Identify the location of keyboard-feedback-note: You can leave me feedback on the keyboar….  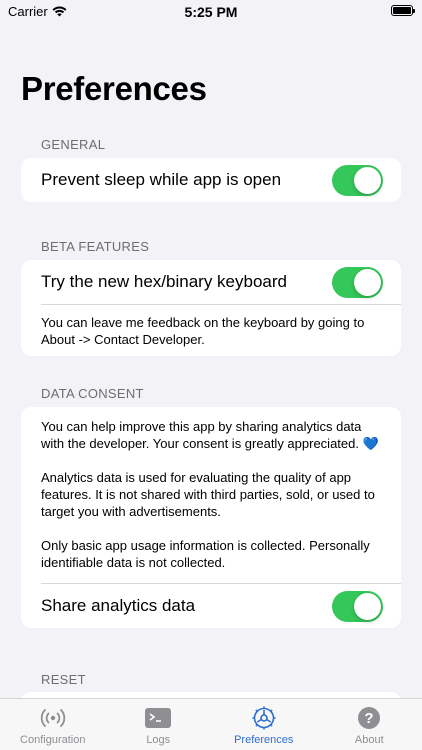
(203, 331).